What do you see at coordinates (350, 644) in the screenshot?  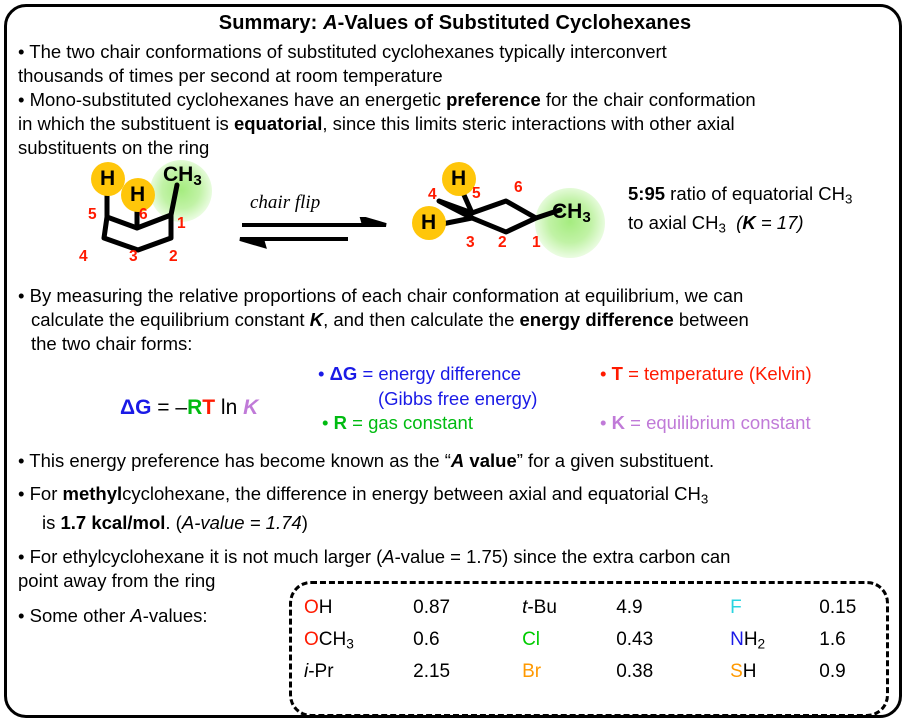 I see `substituent-subscript: 3` at bounding box center [350, 644].